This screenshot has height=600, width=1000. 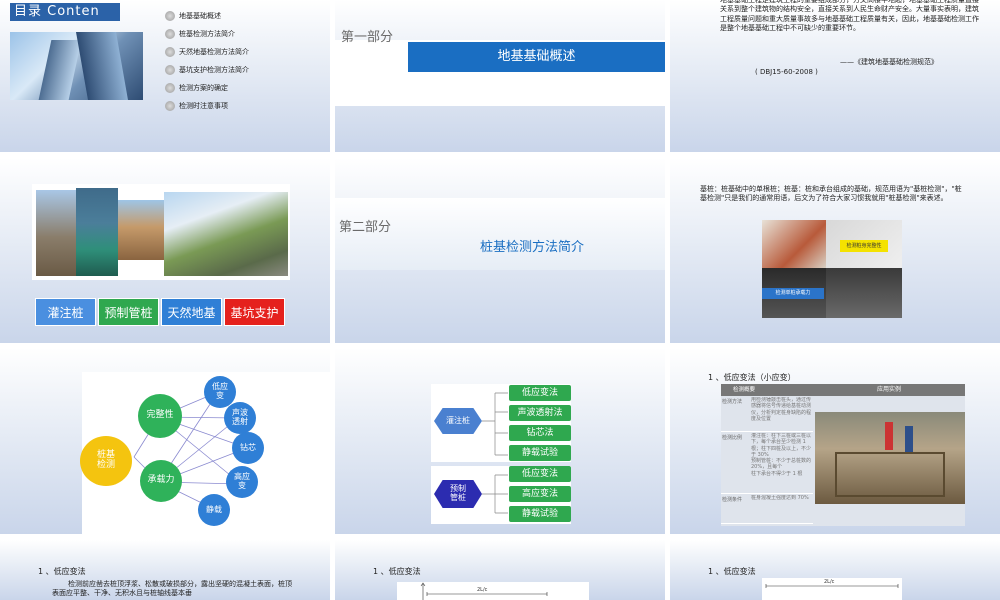 I want to click on contents-item-label: 桩基检测方法简介, so click(x=207, y=34).